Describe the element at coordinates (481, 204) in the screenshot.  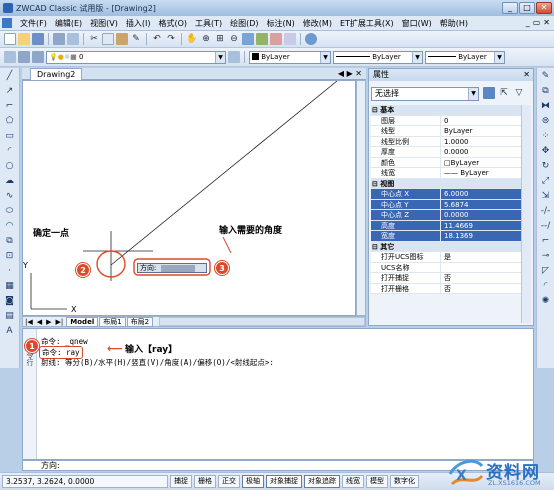
I see `property-value: 5.6874` at that location.